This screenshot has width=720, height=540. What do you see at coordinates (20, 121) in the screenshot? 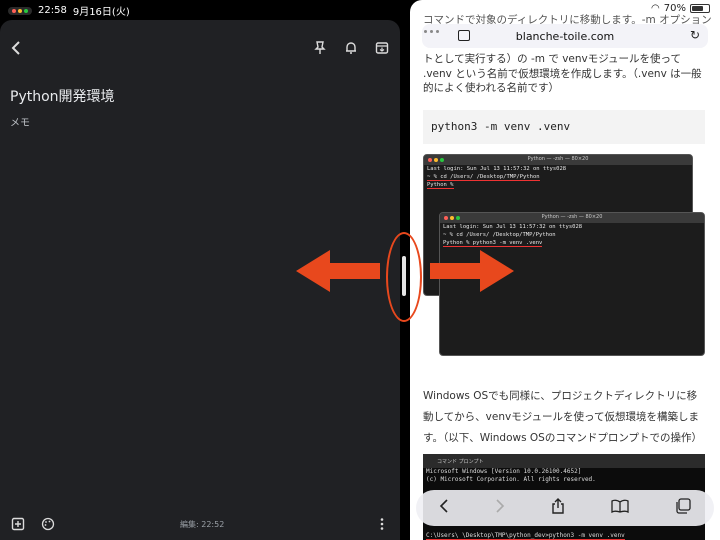
I see `note-body: メモ` at bounding box center [20, 121].